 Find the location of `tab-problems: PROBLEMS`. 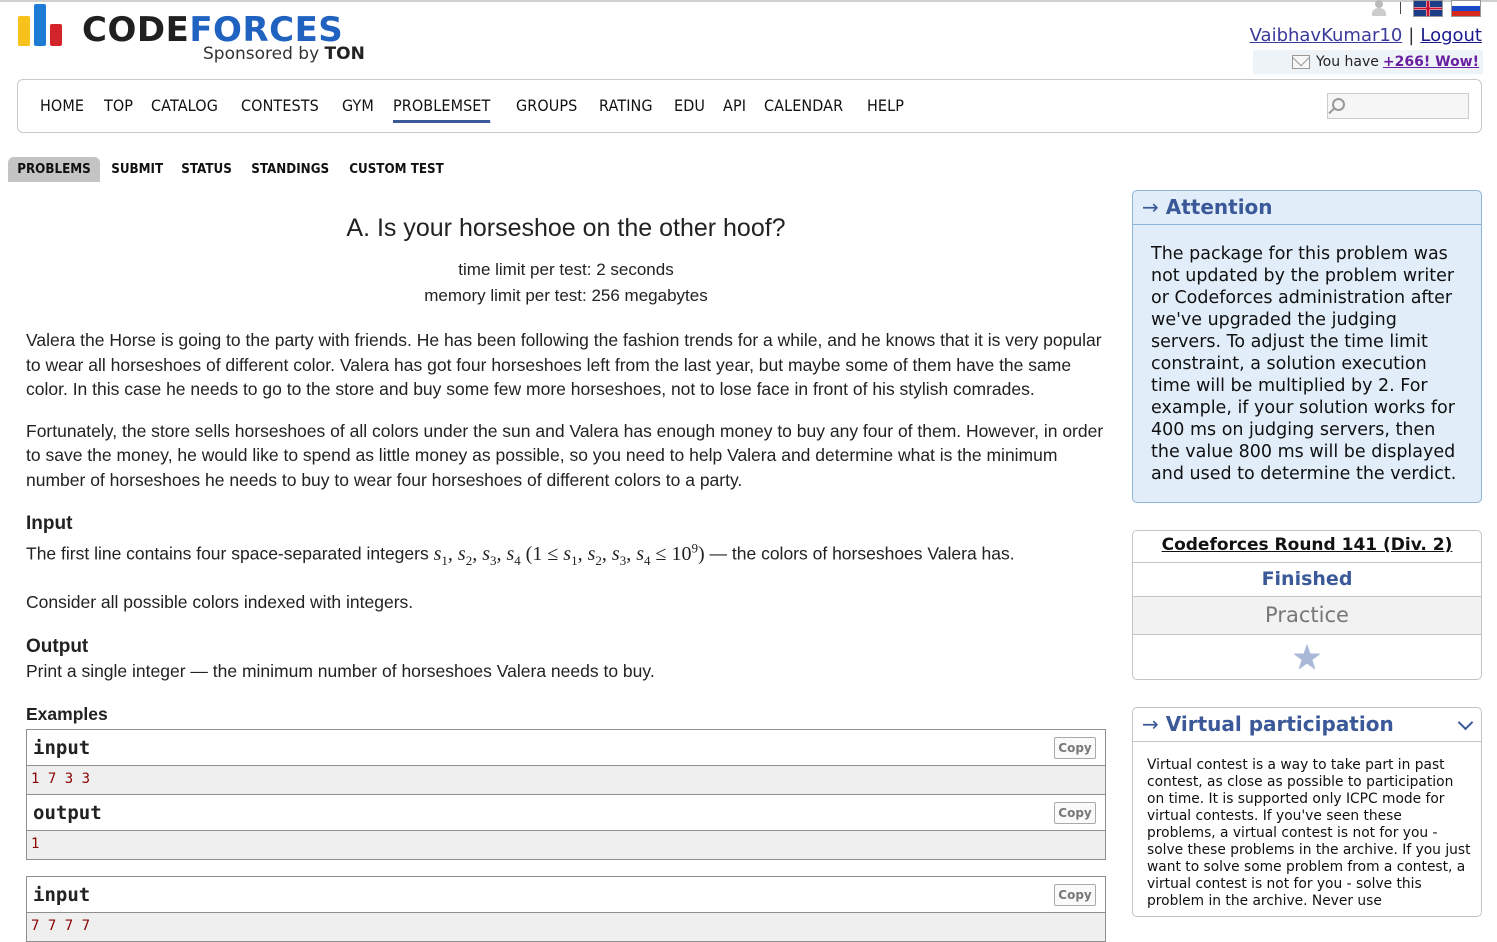

tab-problems: PROBLEMS is located at coordinates (54, 169).